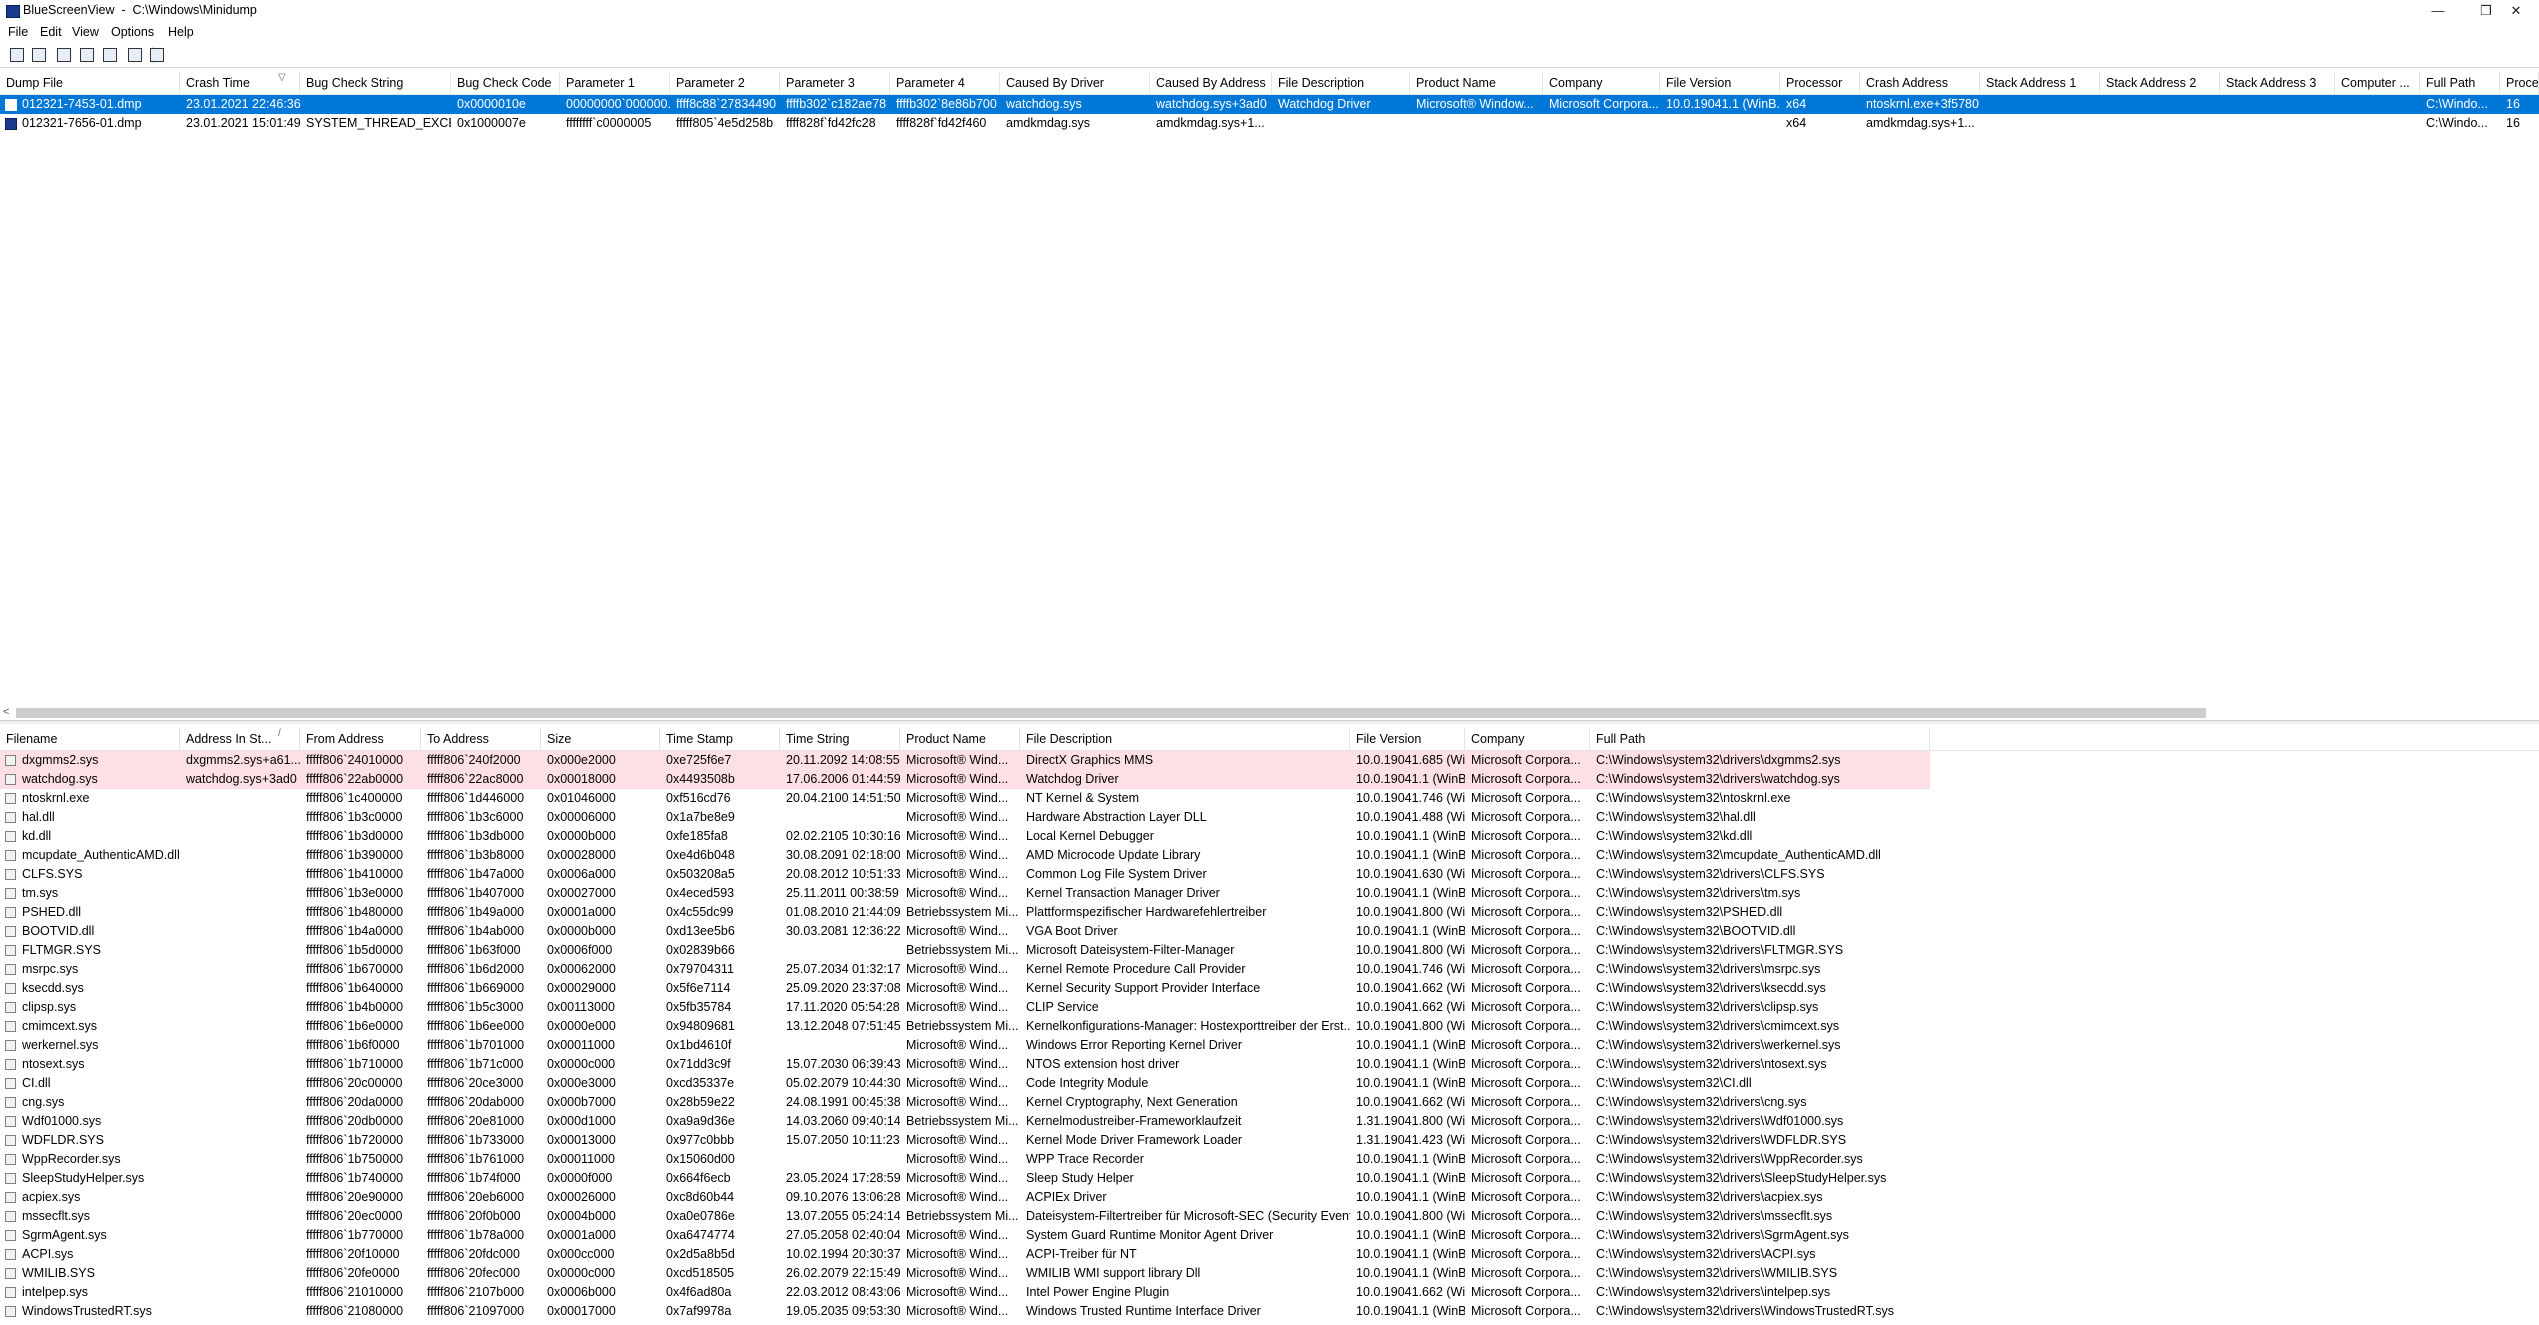  Describe the element at coordinates (1111, 713) in the screenshot. I see `scrollbar-thumb` at that location.